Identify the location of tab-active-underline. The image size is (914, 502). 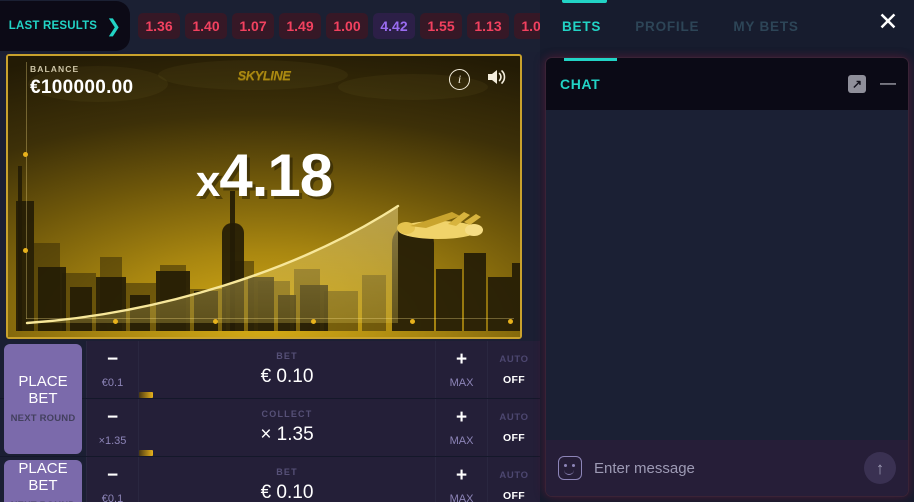
(584, 1).